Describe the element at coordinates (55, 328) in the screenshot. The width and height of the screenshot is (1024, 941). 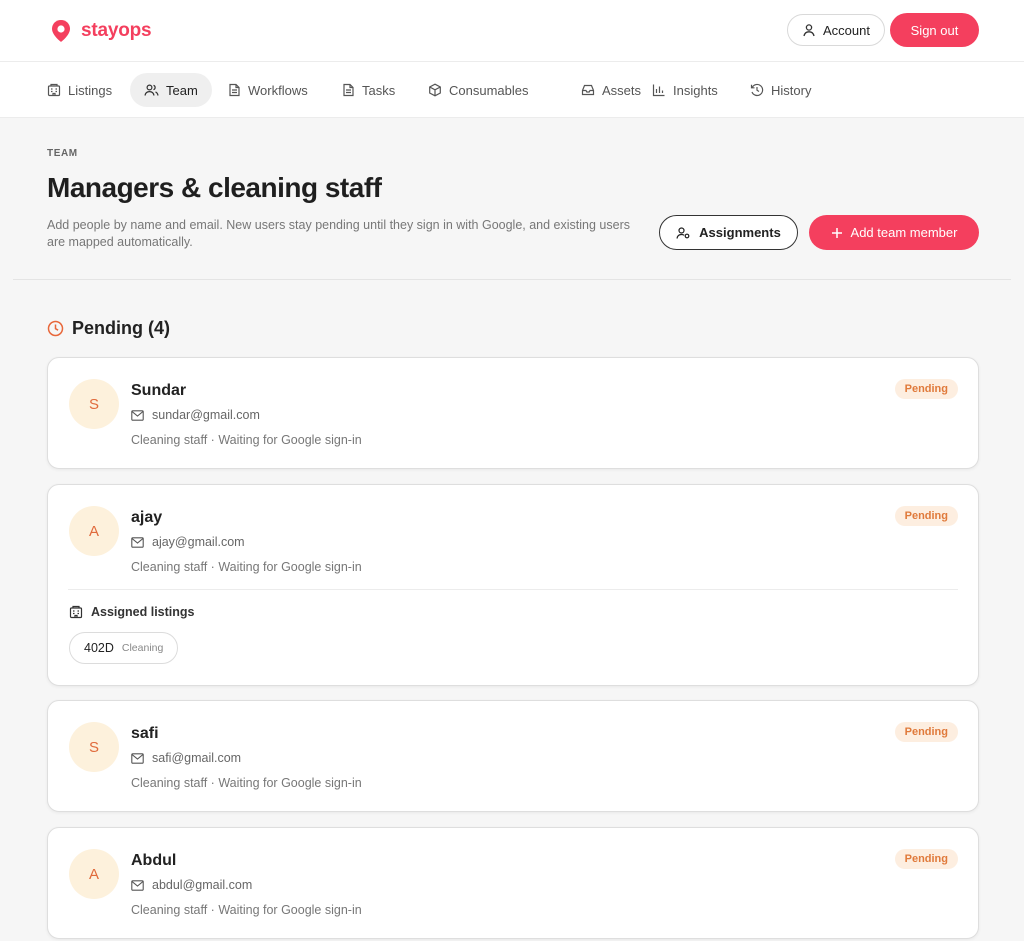
I see `clock-icon` at that location.